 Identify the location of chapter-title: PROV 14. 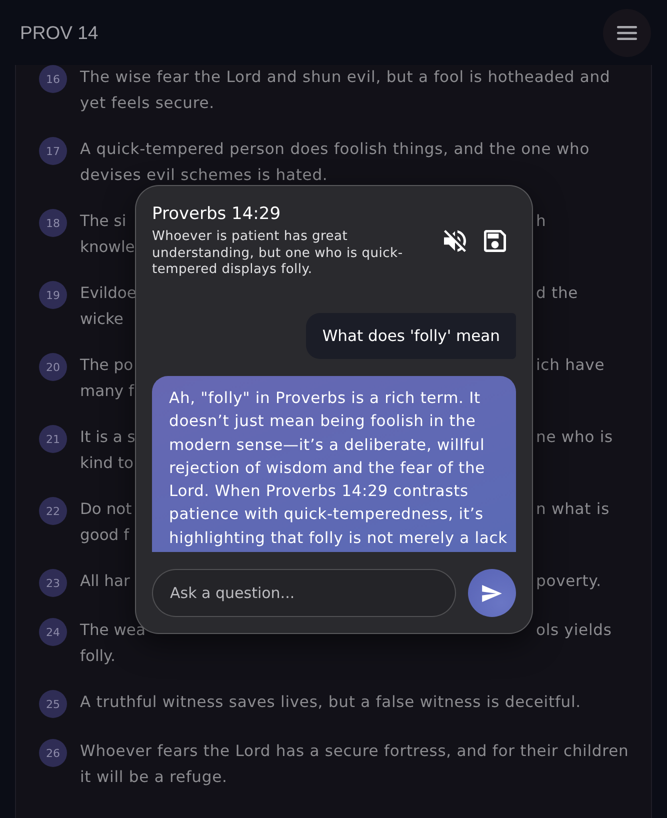
(59, 33).